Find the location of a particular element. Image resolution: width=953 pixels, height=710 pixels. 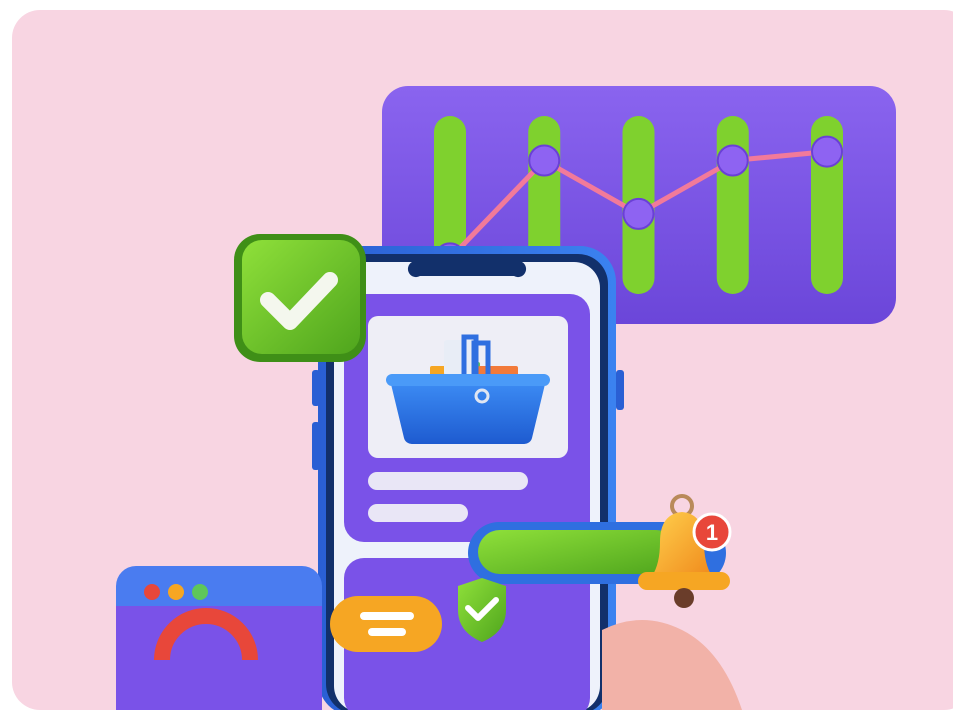

chart-bar is located at coordinates (732, 205).